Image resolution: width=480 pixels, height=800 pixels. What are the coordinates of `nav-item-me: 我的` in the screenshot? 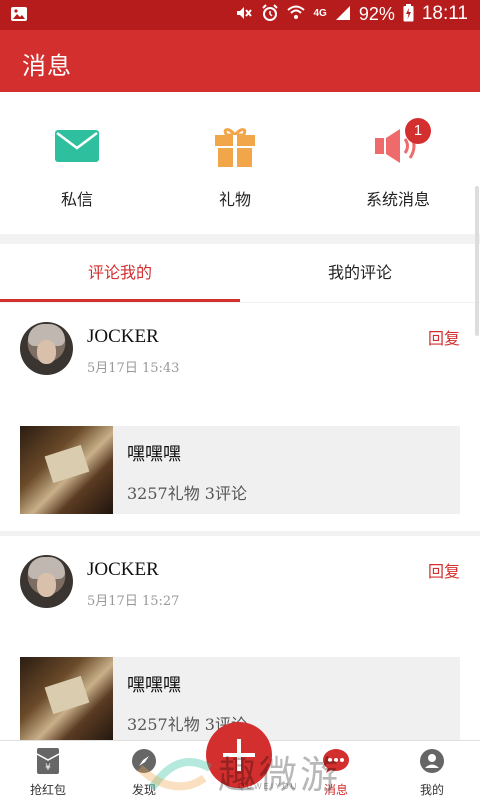 It's located at (432, 772).